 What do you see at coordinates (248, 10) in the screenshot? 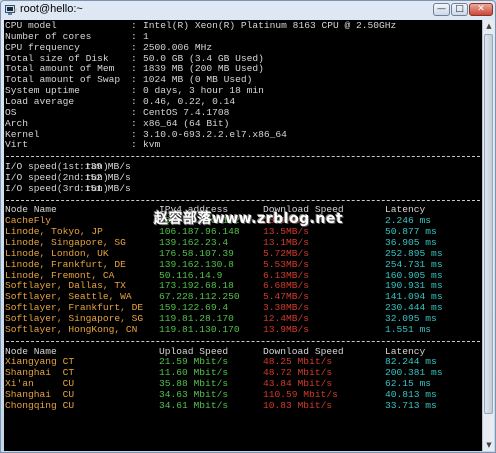
I see `title-bar: root@hello:~ — □ ✕` at bounding box center [248, 10].